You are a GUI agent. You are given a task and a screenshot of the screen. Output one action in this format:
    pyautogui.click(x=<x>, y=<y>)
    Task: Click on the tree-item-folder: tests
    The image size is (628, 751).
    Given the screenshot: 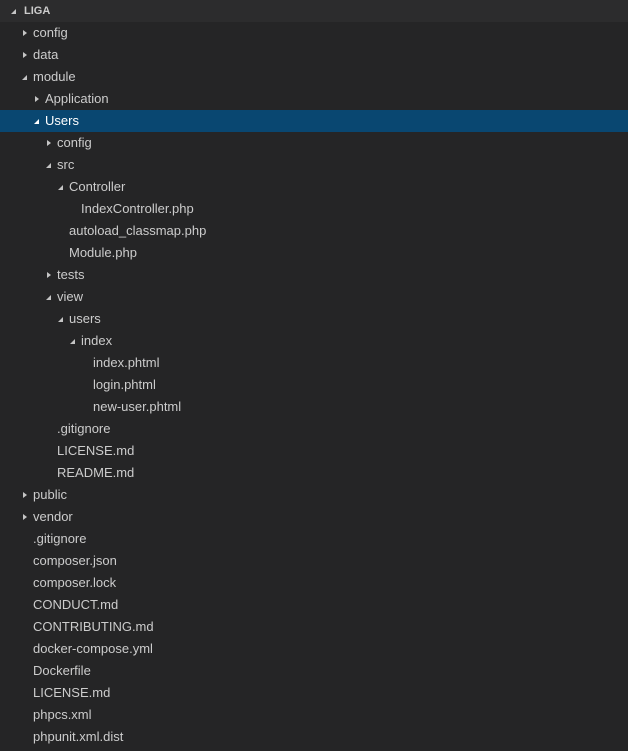 What is the action you would take?
    pyautogui.click(x=314, y=275)
    